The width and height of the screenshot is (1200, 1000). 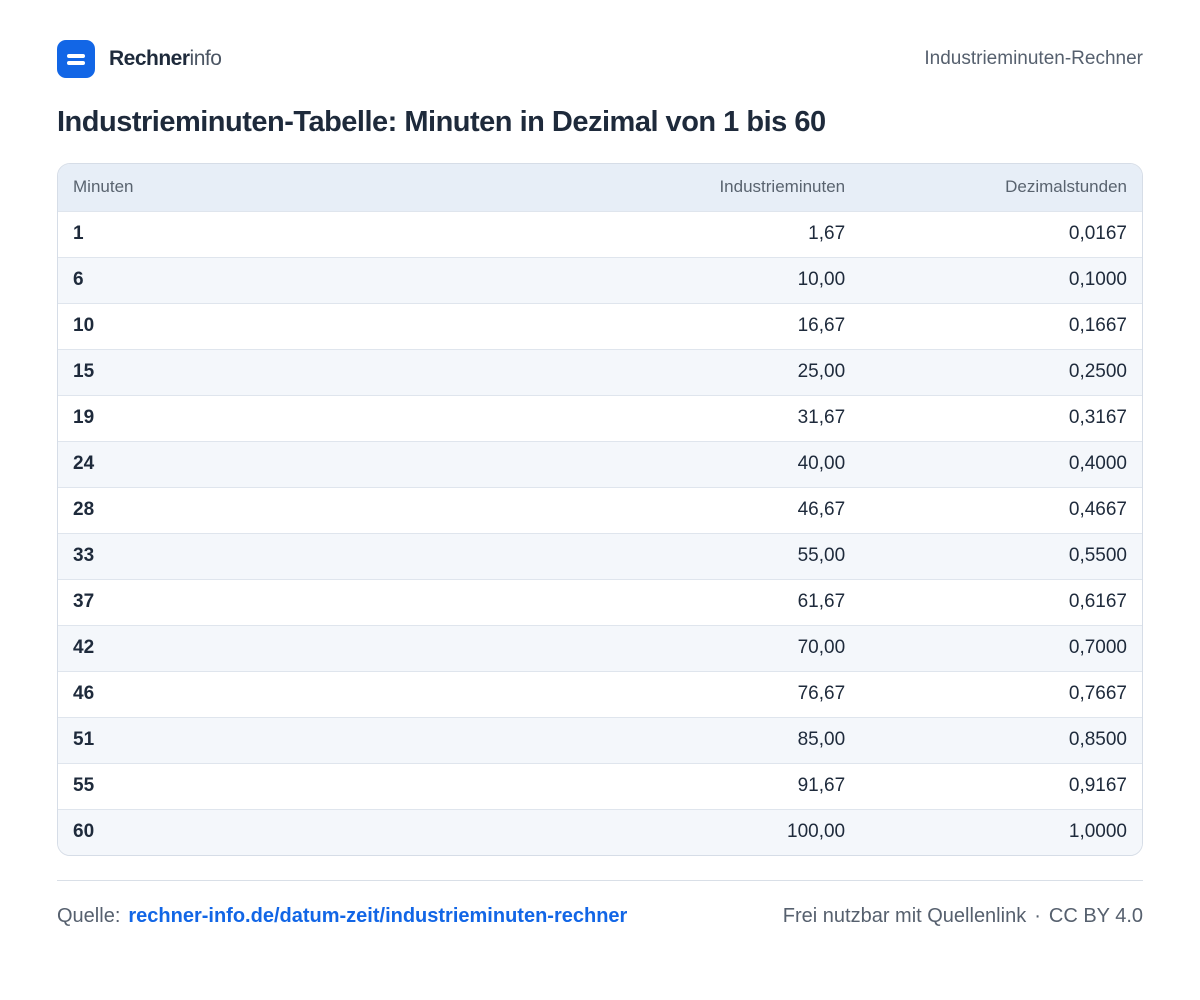 What do you see at coordinates (600, 59) in the screenshot?
I see `top-bar: Rechnerinfo Industrieminuten-Rechner` at bounding box center [600, 59].